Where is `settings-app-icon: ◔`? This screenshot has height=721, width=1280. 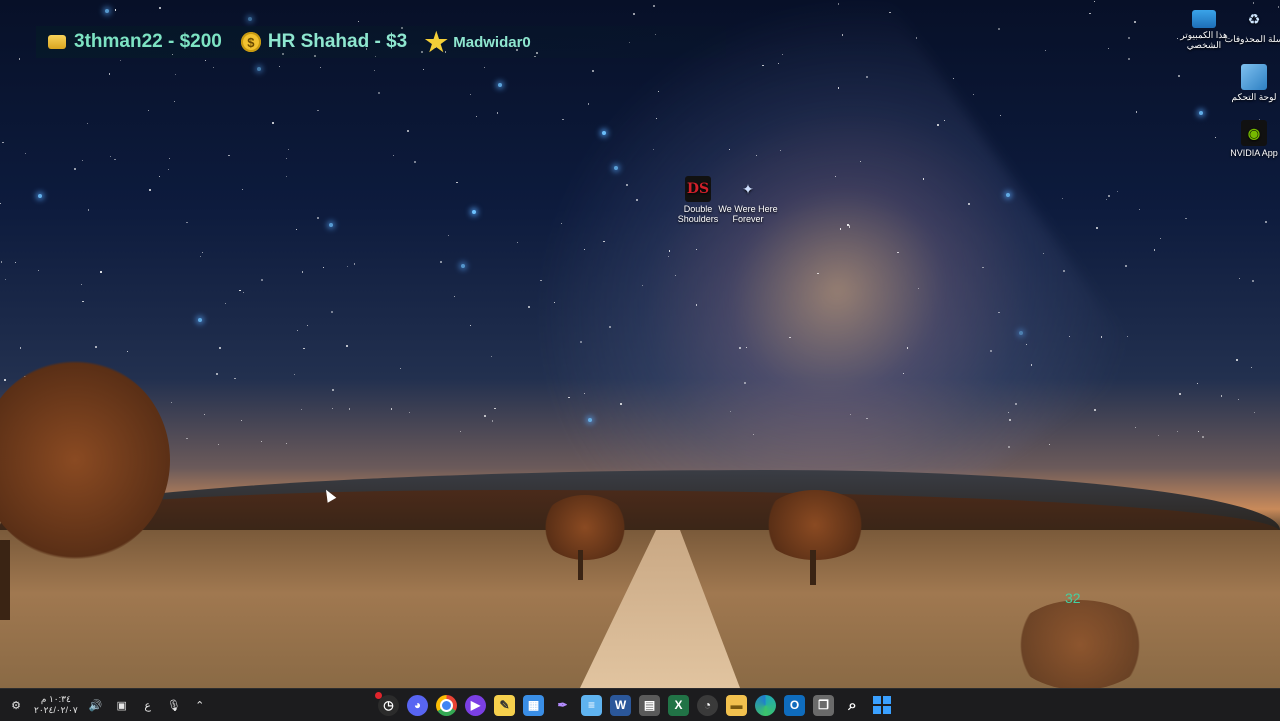
settings-app-icon: ◔ is located at coordinates (707, 705).